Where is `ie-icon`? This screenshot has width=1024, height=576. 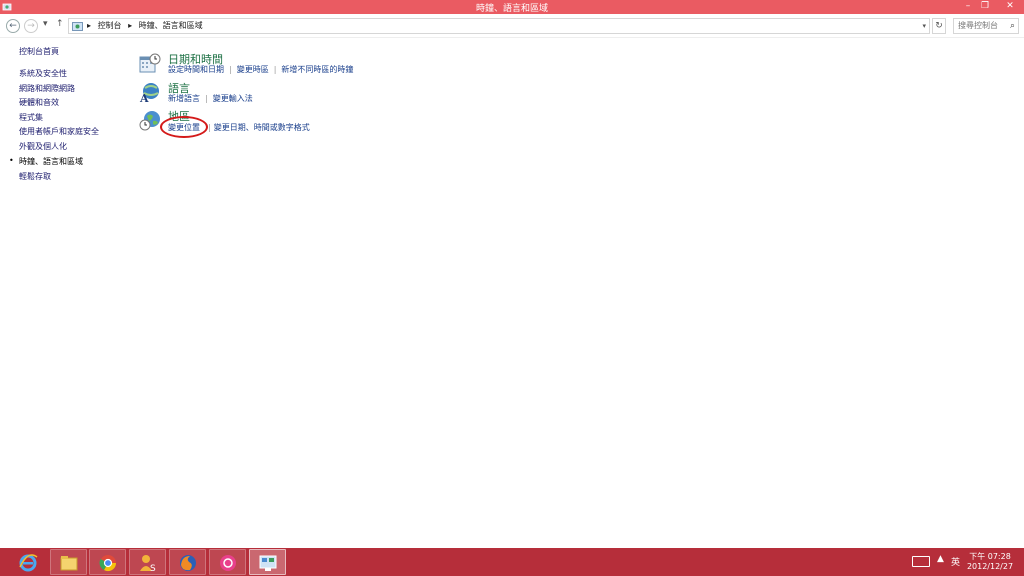
ie-icon is located at coordinates (28, 563).